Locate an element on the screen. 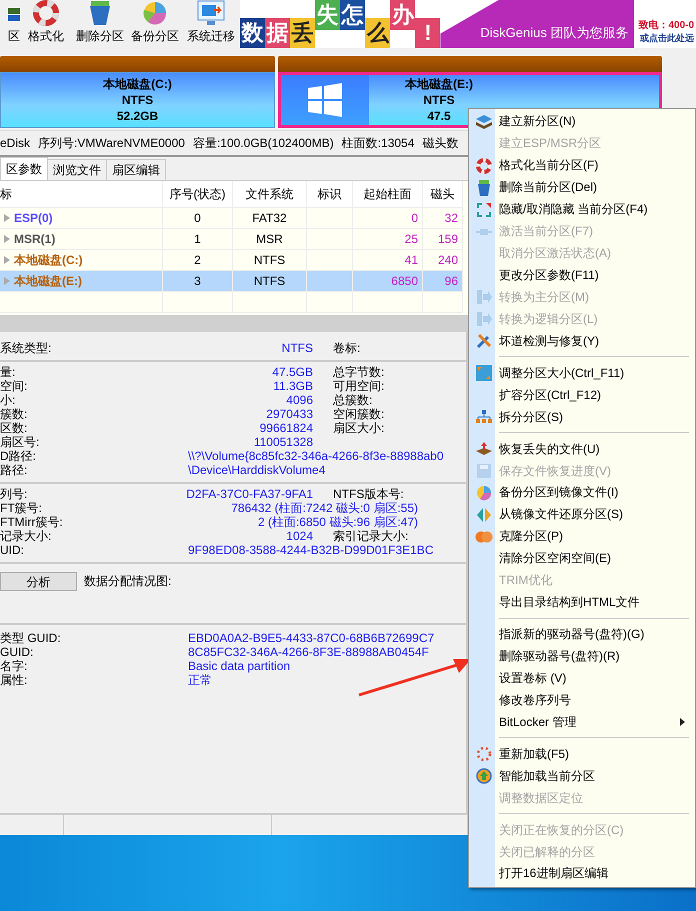  toolbar-button: 删除分区 is located at coordinates (100, 24).